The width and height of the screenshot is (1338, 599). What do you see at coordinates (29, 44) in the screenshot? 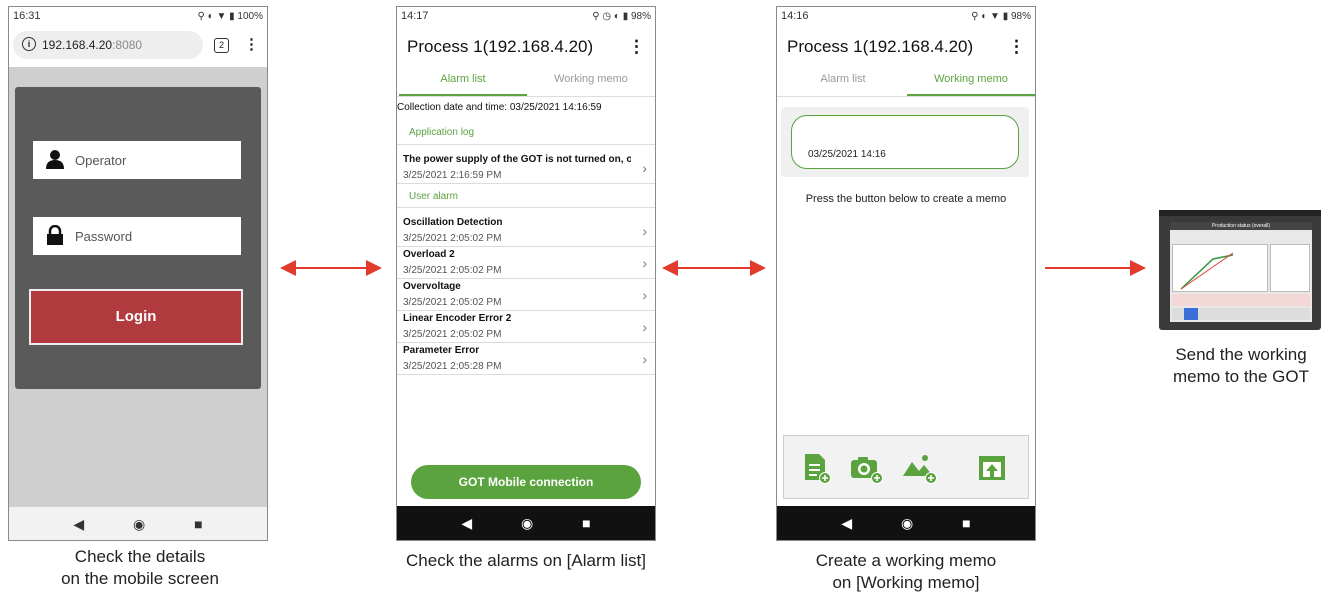
I see `info-icon: i` at bounding box center [29, 44].